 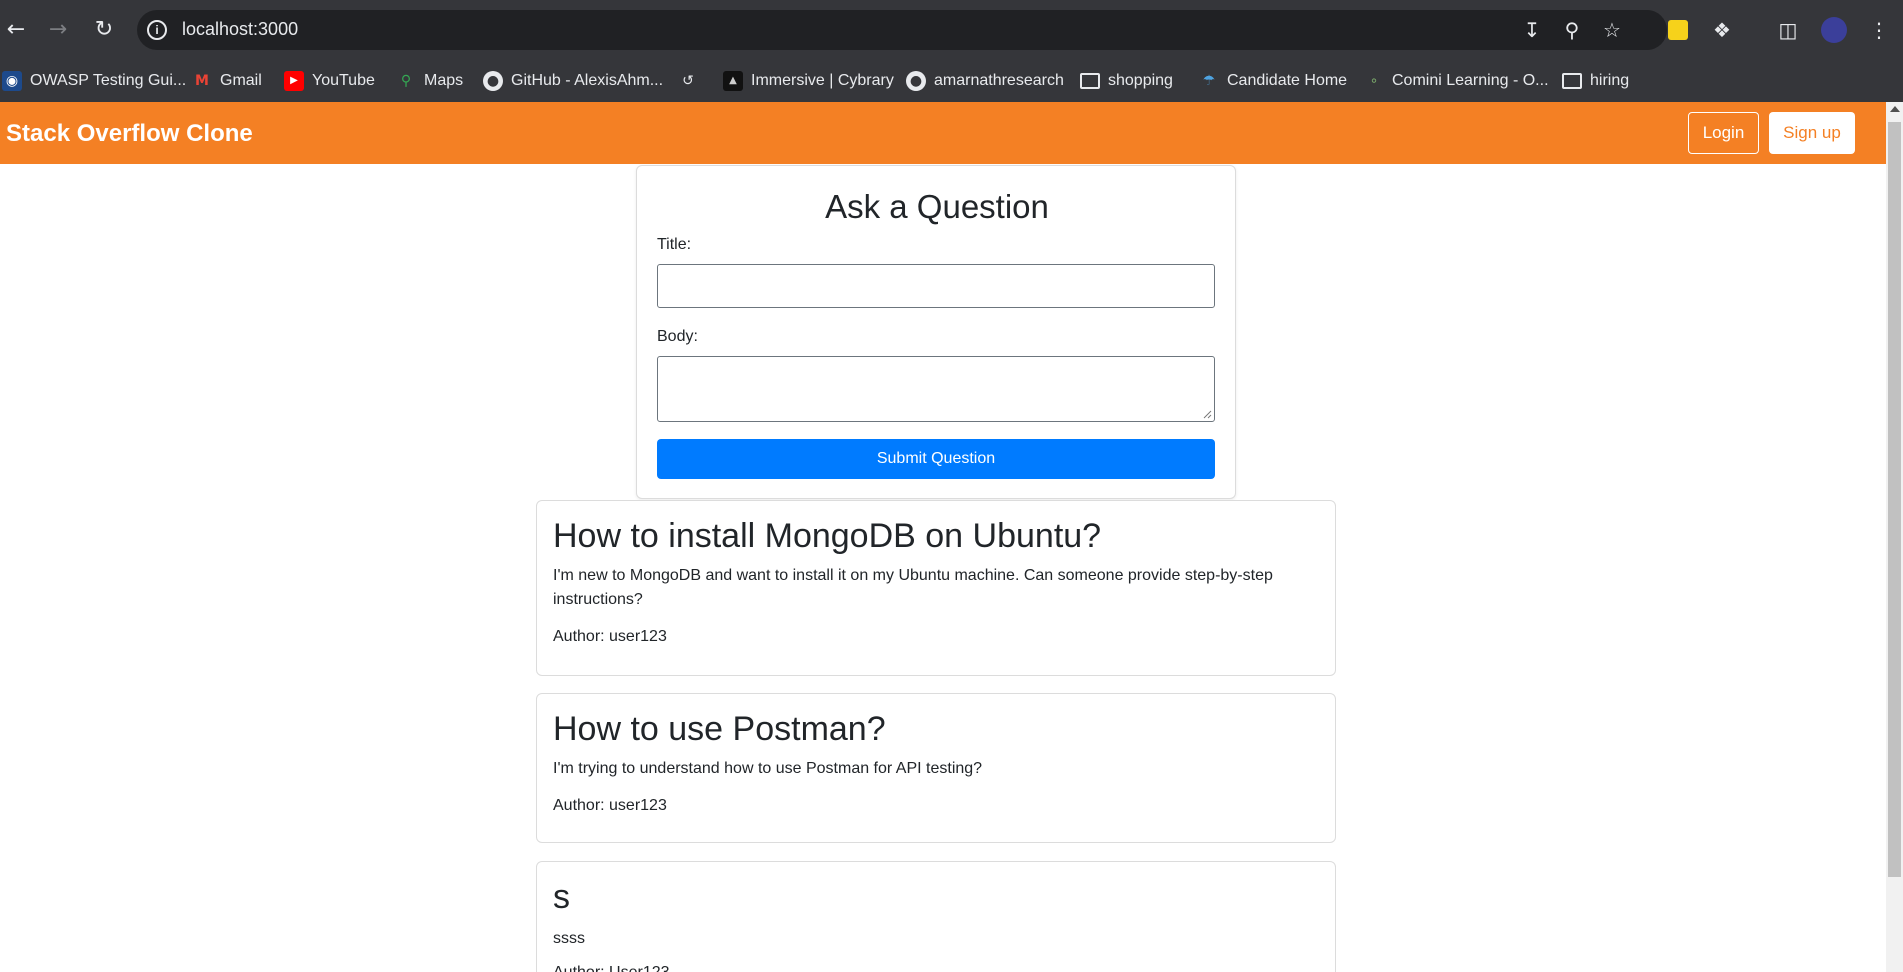 What do you see at coordinates (444, 80) in the screenshot?
I see `bookmark-label: Maps` at bounding box center [444, 80].